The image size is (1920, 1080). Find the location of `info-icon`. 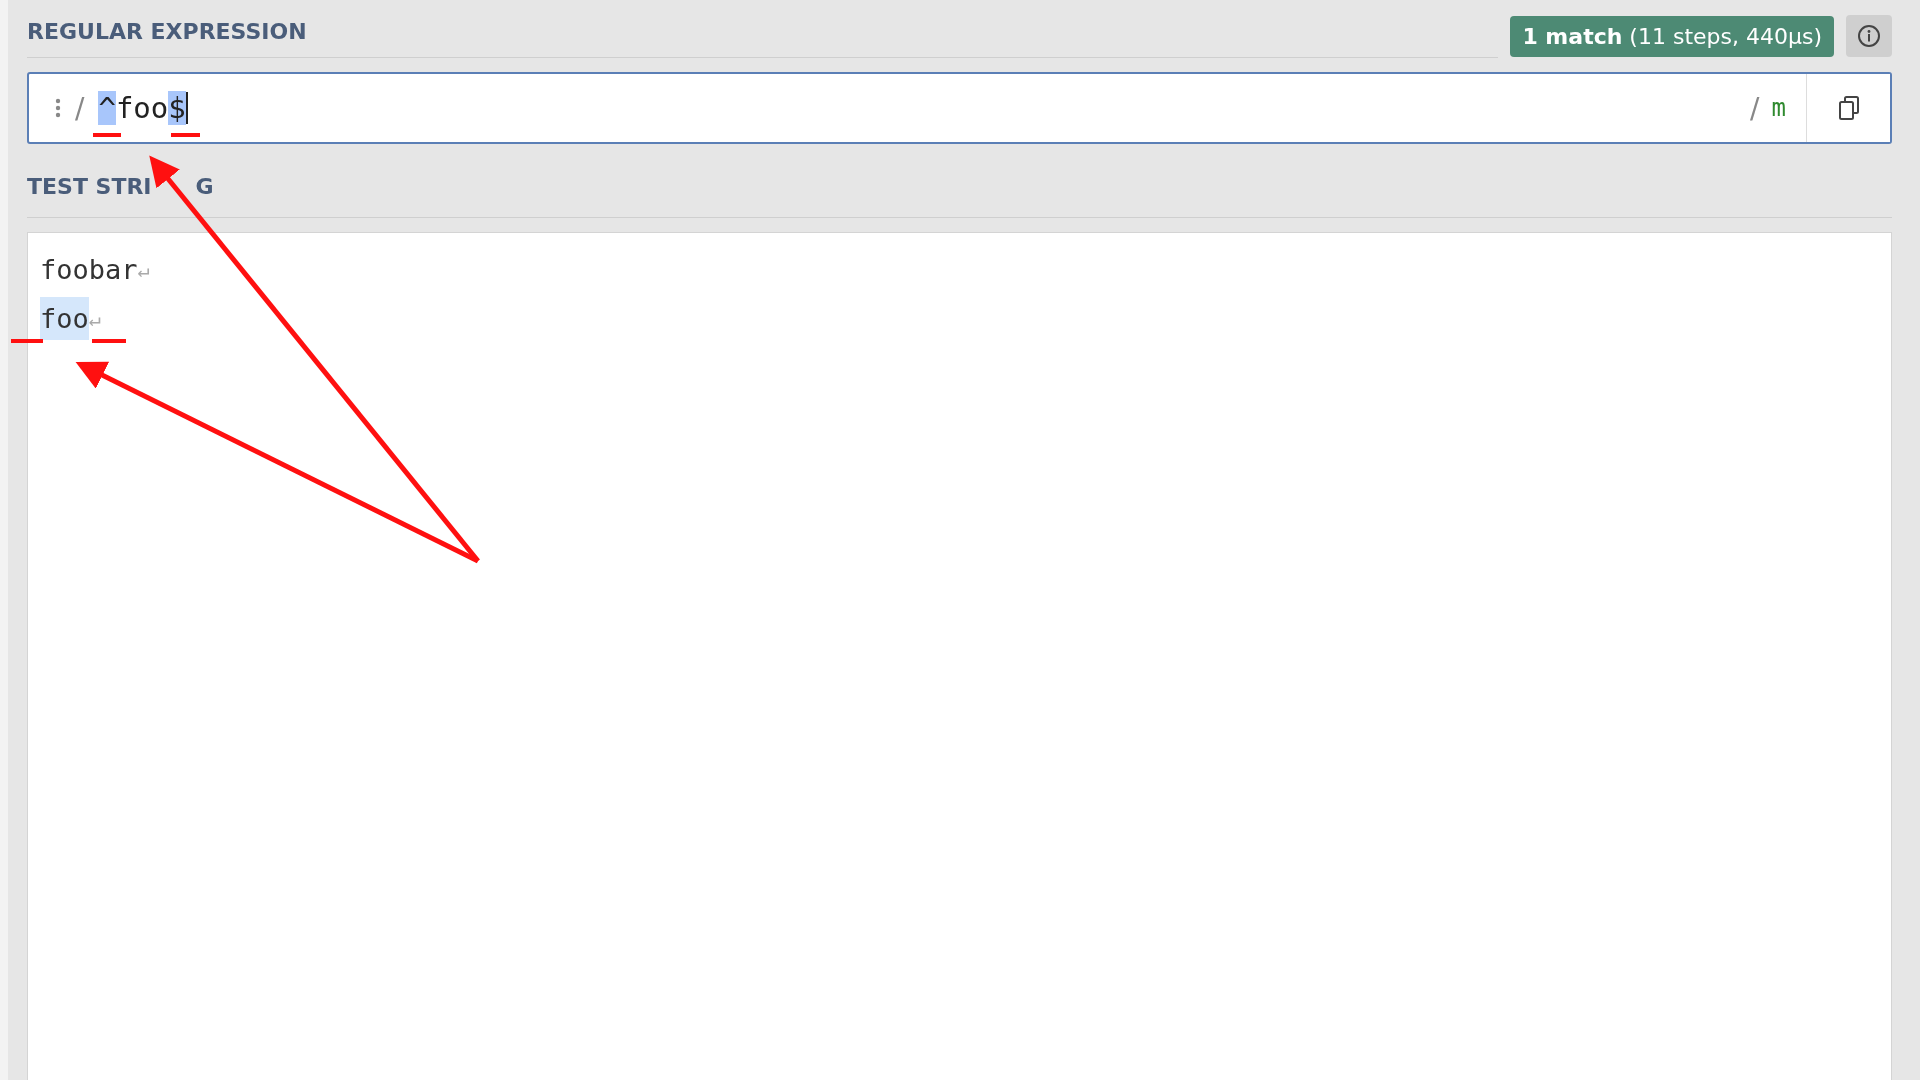

info-icon is located at coordinates (1869, 36).